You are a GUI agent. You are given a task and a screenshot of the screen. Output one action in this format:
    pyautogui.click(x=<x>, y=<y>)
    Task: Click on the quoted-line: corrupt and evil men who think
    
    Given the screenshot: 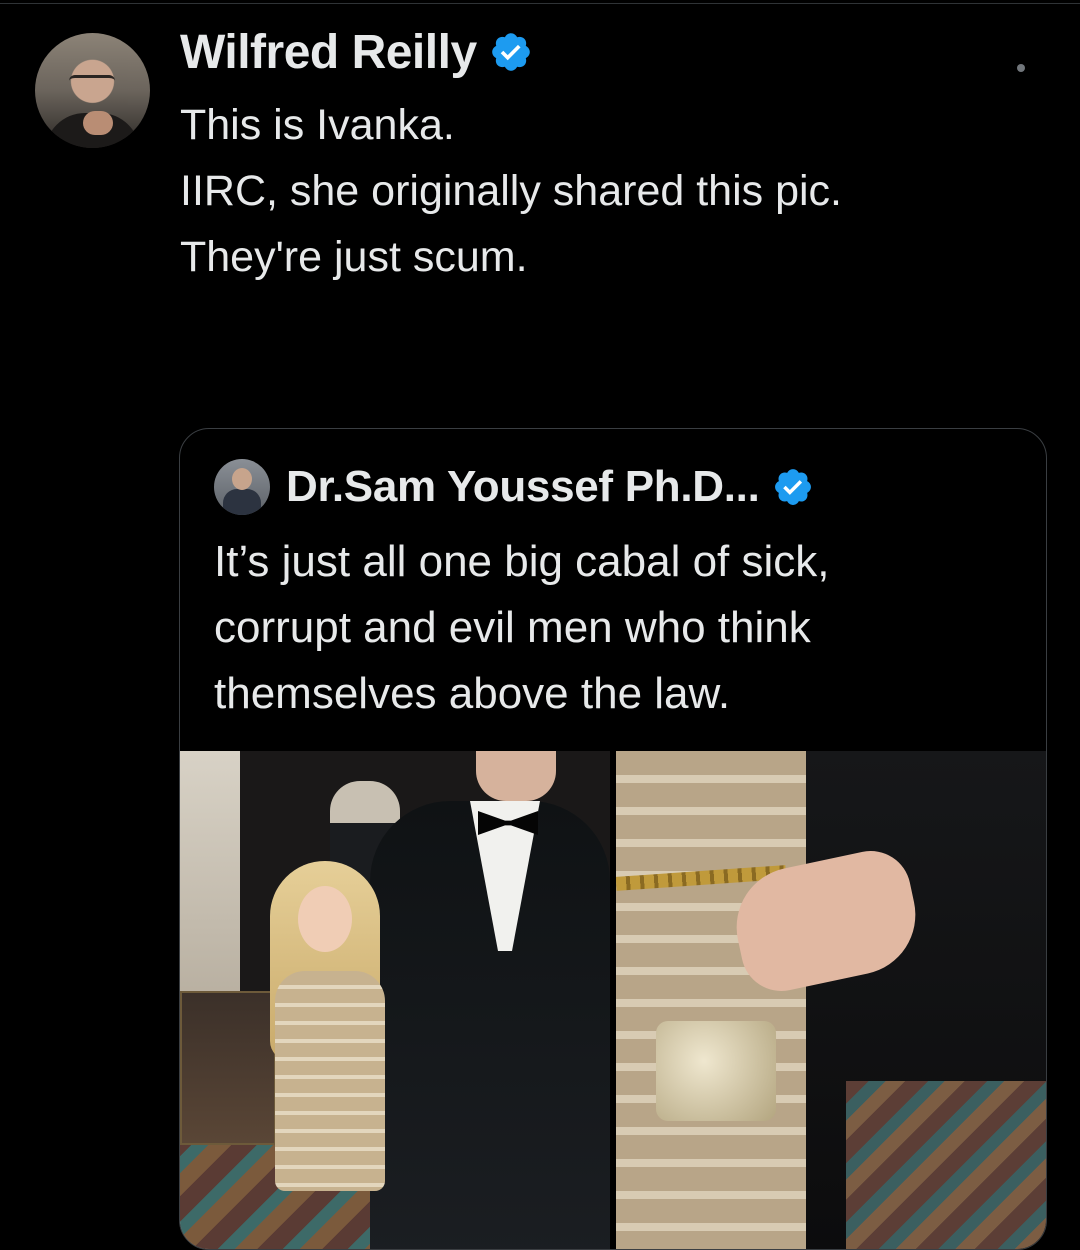 What is the action you would take?
    pyautogui.click(x=512, y=627)
    